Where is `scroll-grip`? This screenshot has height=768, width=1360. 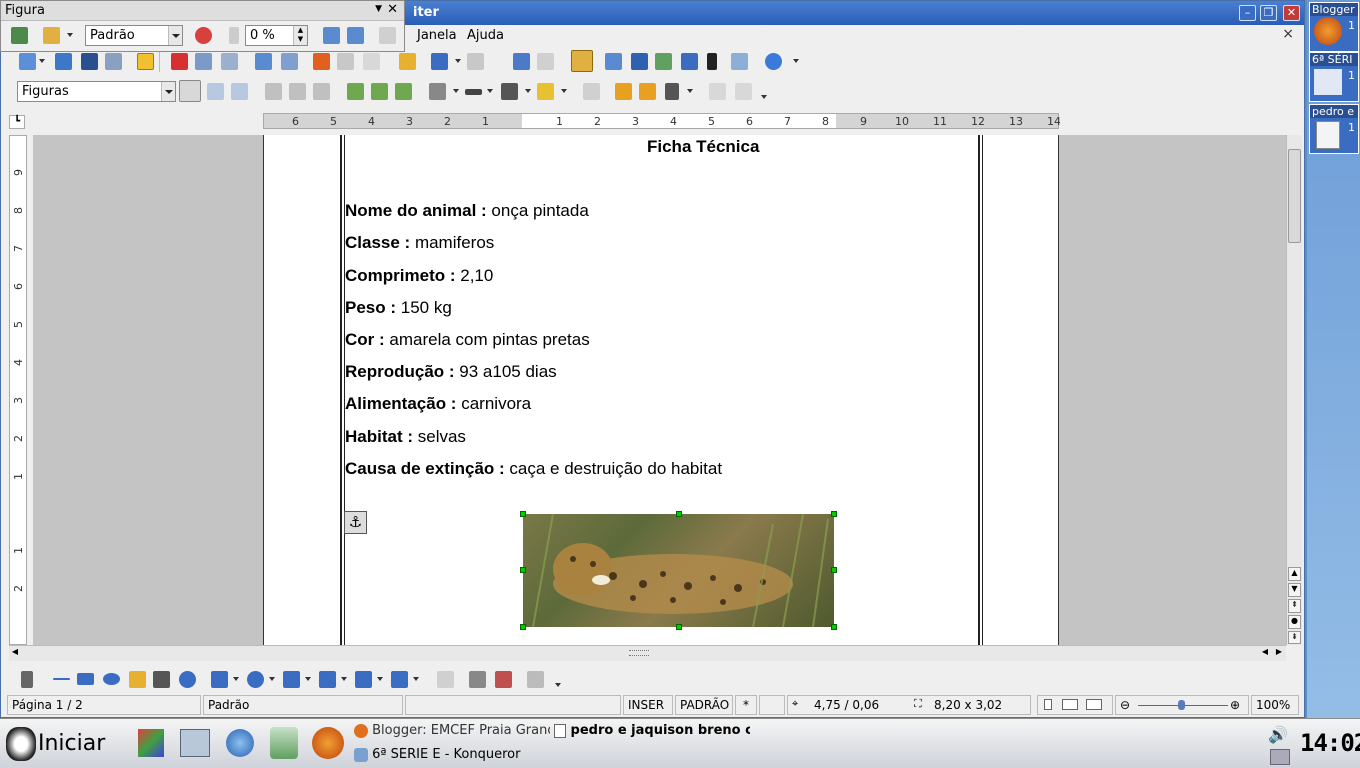 scroll-grip is located at coordinates (639, 653).